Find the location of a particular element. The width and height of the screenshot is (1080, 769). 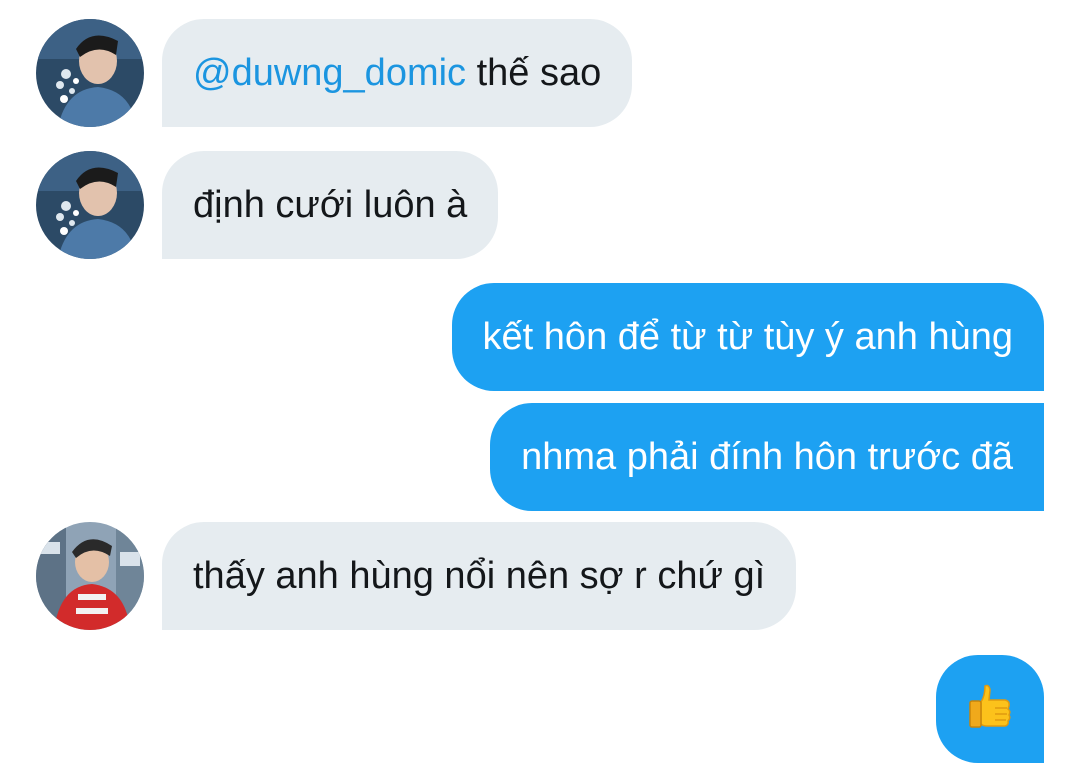

message-text: định cưới luôn à is located at coordinates (330, 205).